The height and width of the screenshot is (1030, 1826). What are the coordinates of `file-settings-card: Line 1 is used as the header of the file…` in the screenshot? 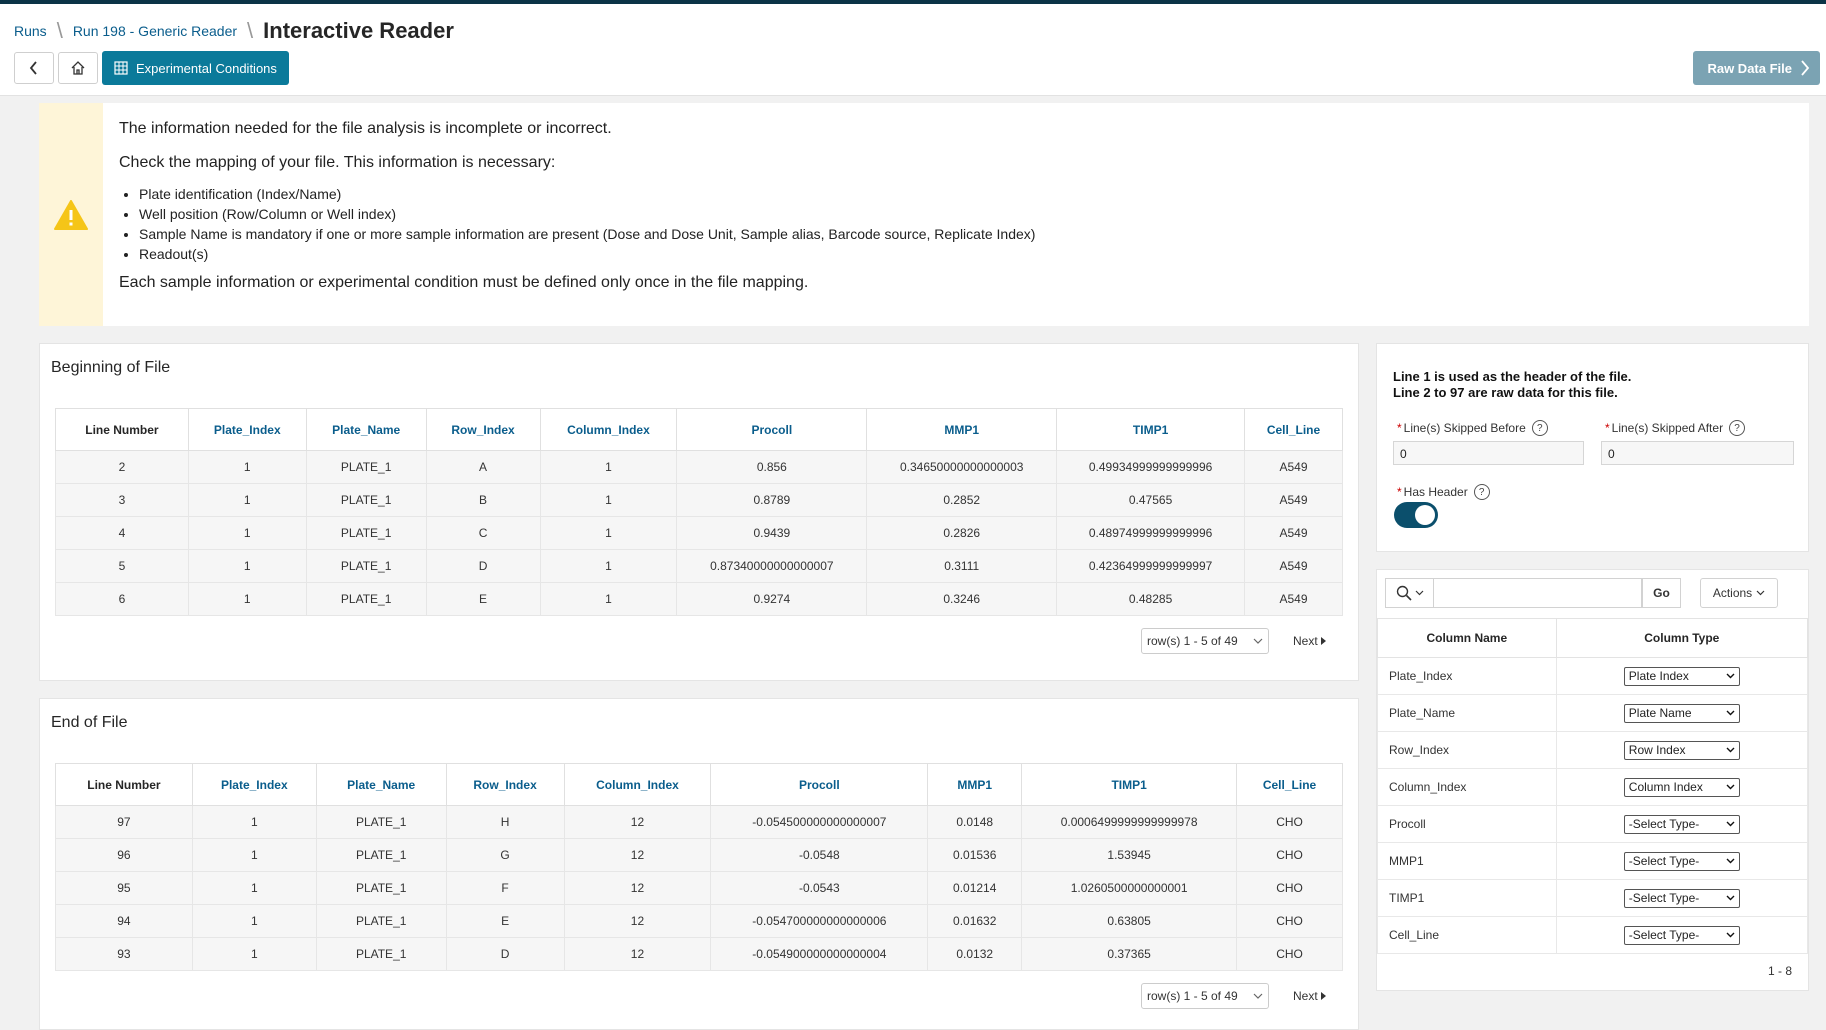 It's located at (1592, 447).